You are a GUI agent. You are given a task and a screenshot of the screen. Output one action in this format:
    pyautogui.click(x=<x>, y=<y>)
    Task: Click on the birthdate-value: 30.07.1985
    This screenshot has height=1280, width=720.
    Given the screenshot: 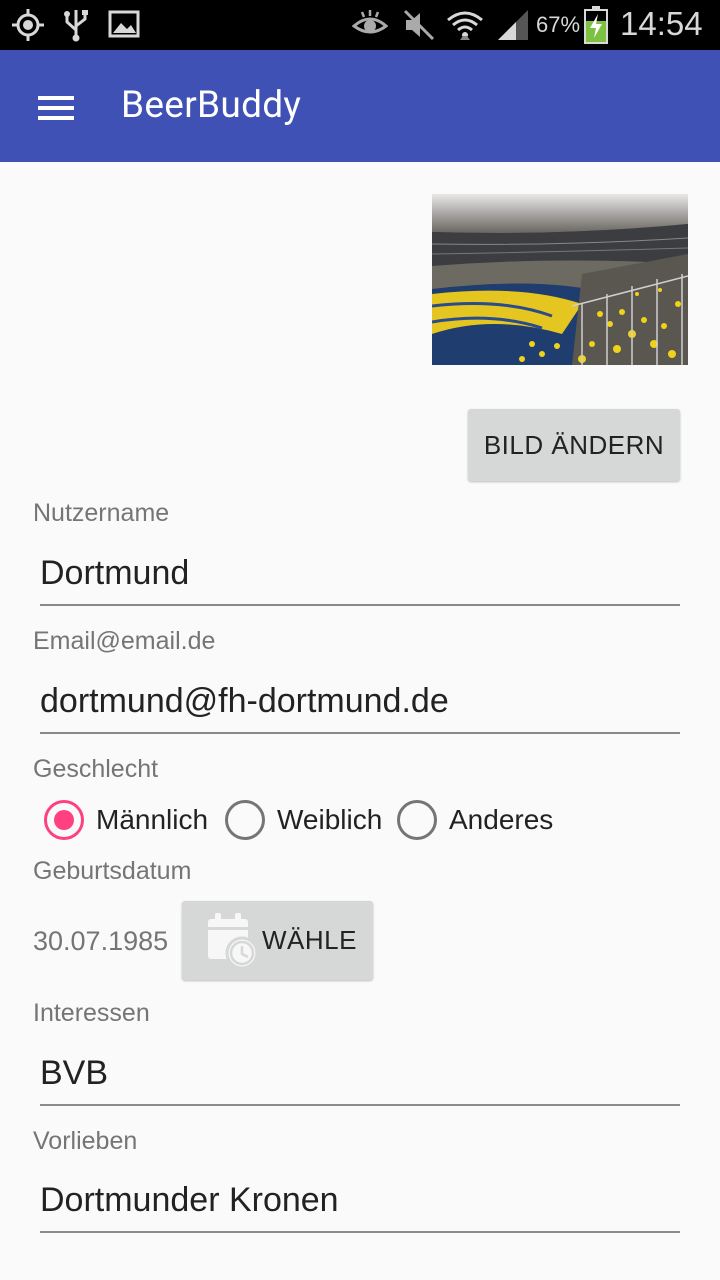 What is the action you would take?
    pyautogui.click(x=101, y=941)
    